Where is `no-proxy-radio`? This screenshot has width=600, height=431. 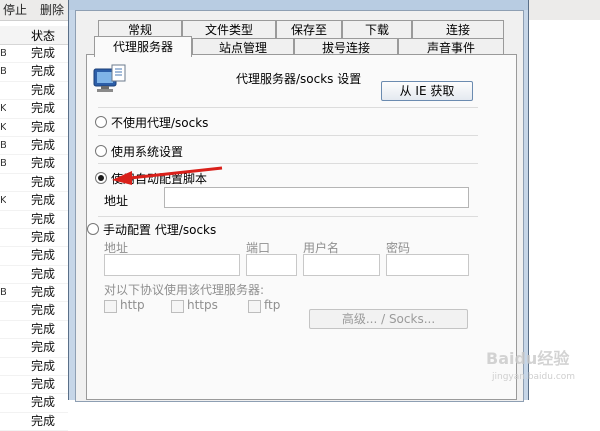
no-proxy-radio is located at coordinates (101, 122).